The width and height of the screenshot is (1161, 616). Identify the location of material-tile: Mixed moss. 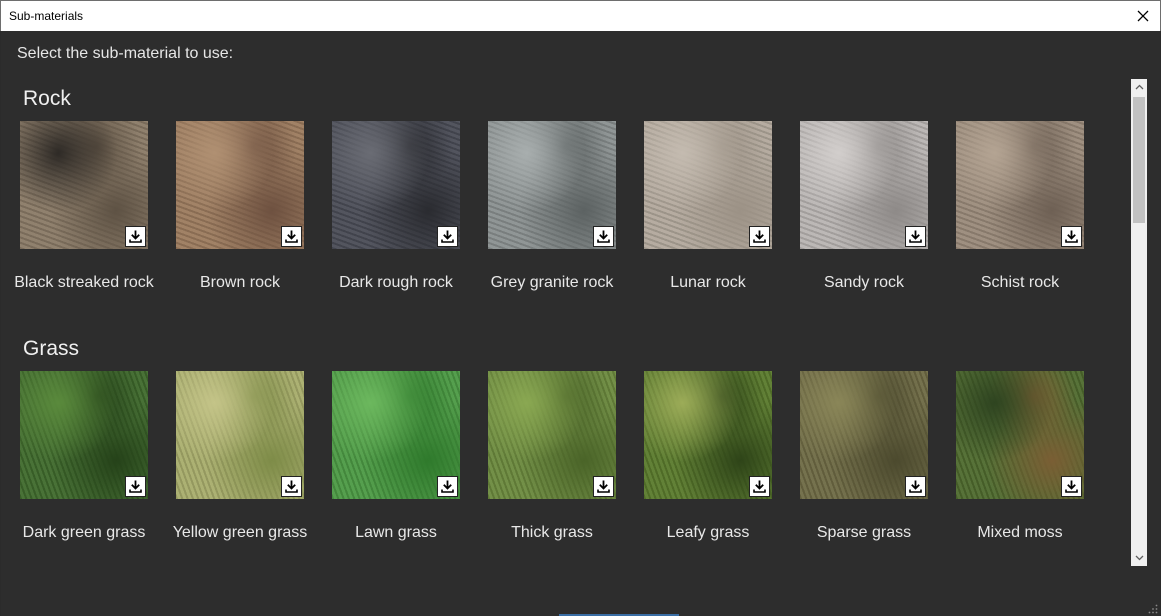
(1015, 466).